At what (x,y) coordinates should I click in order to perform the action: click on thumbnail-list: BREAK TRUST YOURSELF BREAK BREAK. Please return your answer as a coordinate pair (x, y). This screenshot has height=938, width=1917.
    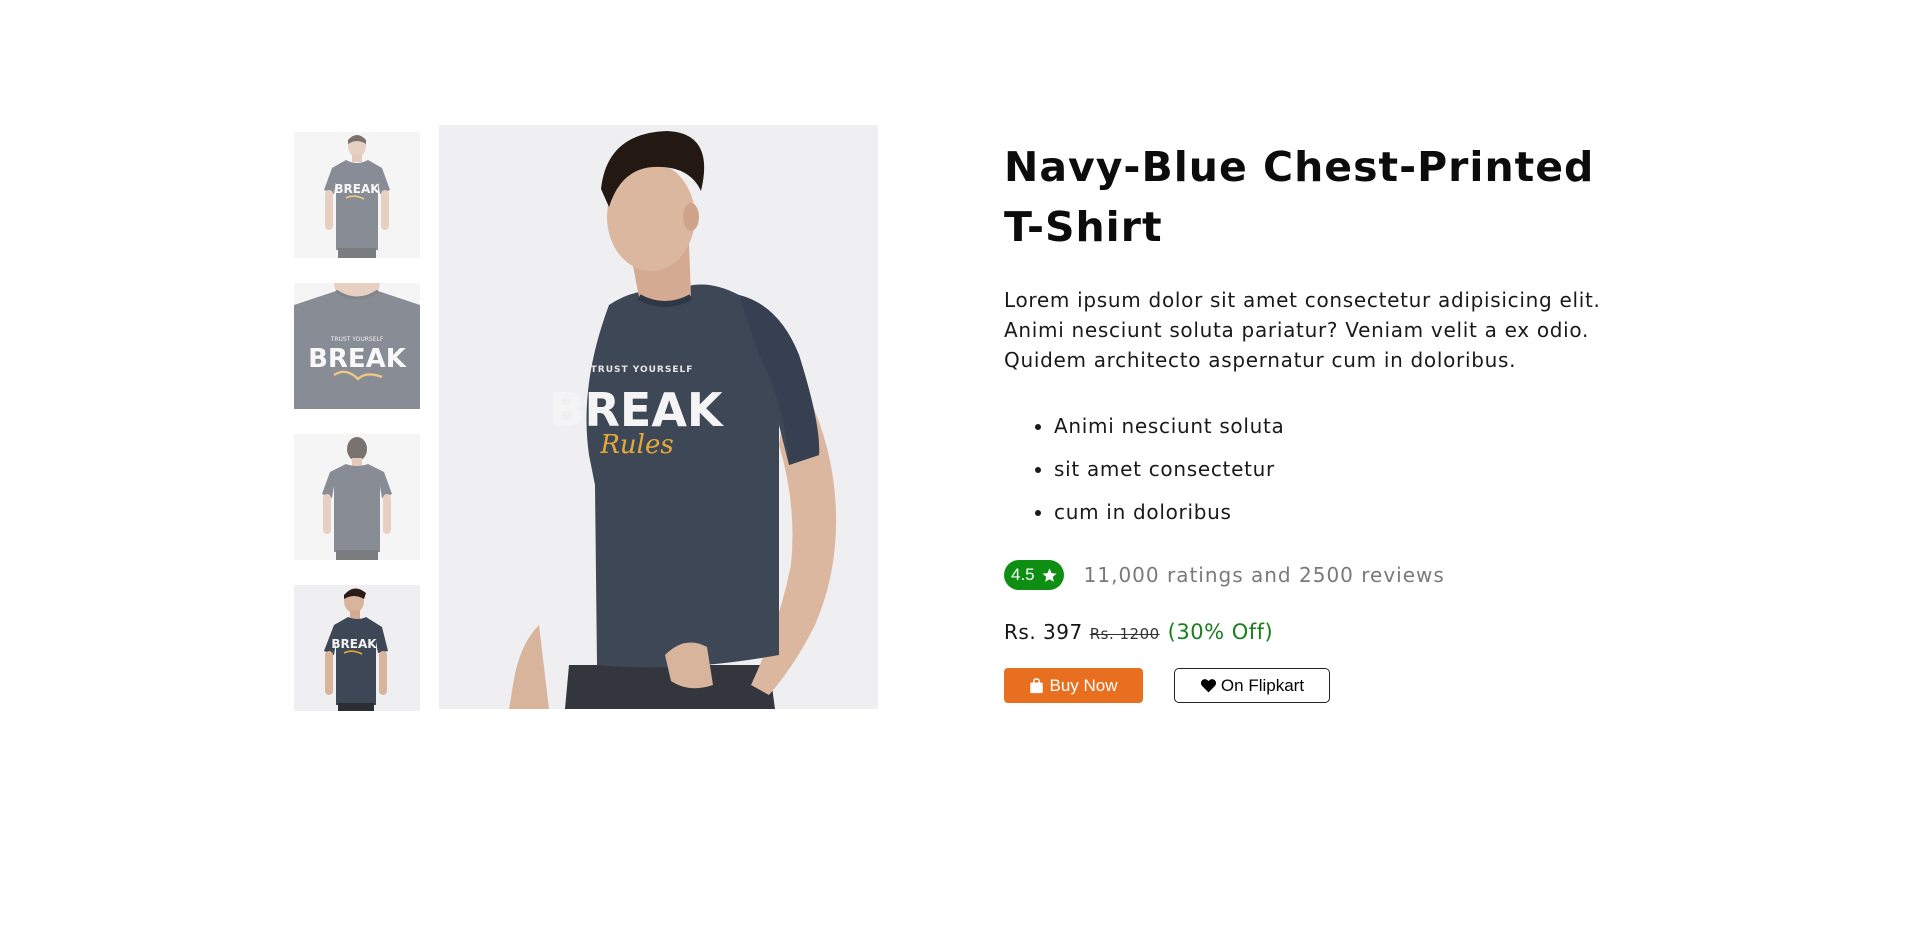
    Looking at the image, I should click on (357, 434).